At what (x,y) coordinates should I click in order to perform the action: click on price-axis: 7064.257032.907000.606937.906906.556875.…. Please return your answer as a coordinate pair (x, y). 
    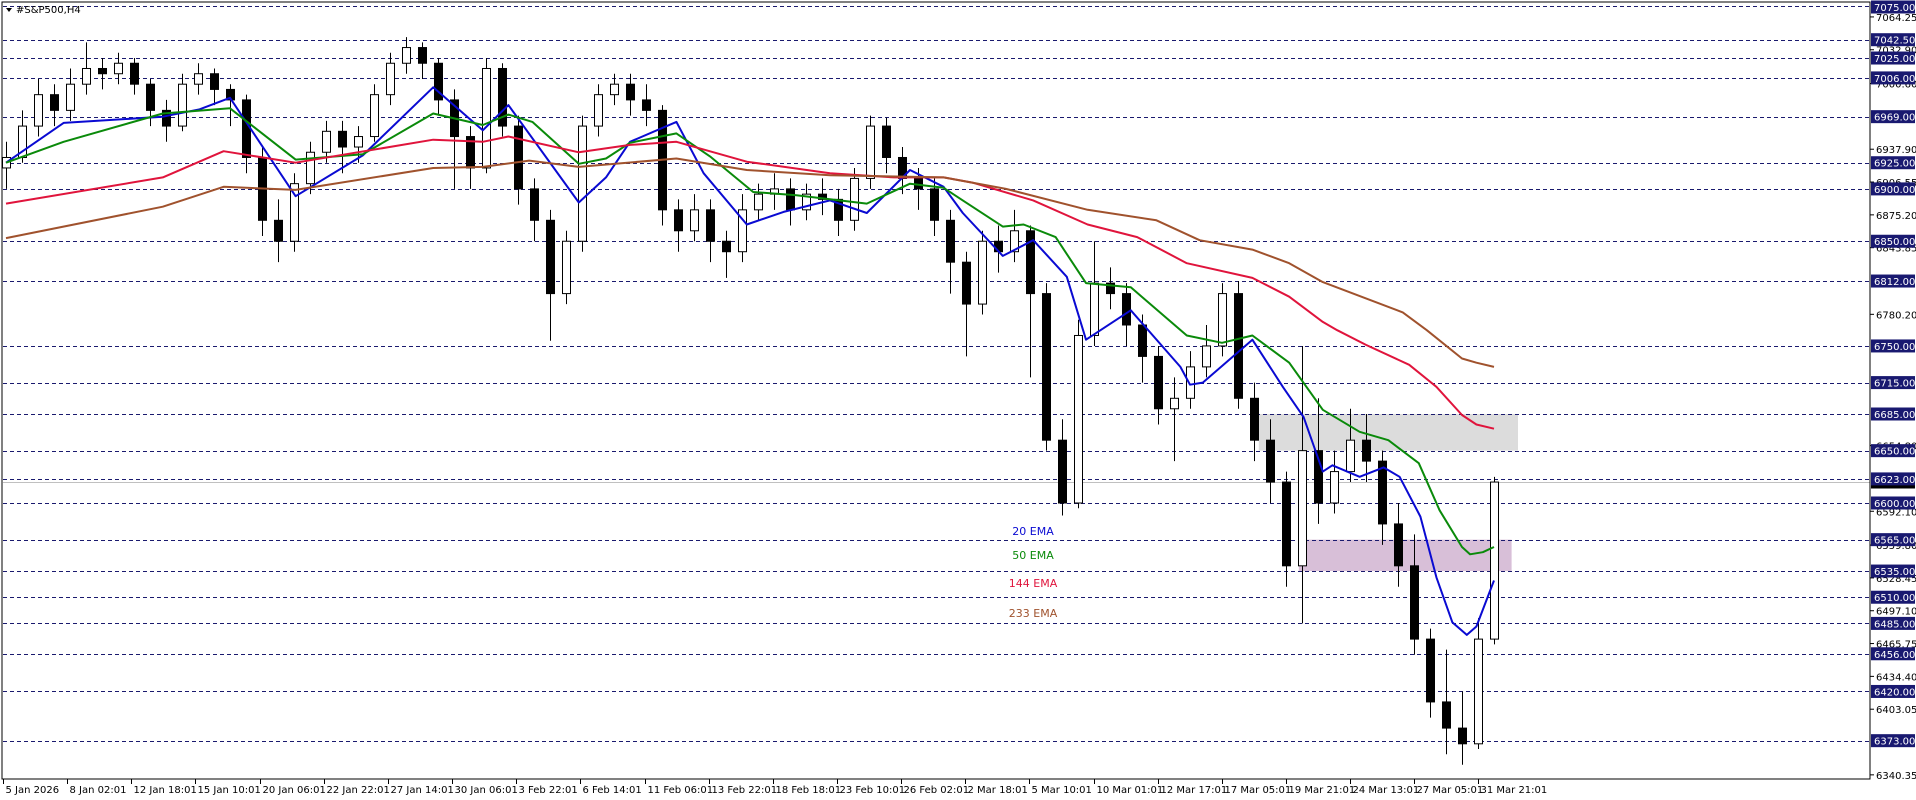
    Looking at the image, I should click on (1893, 391).